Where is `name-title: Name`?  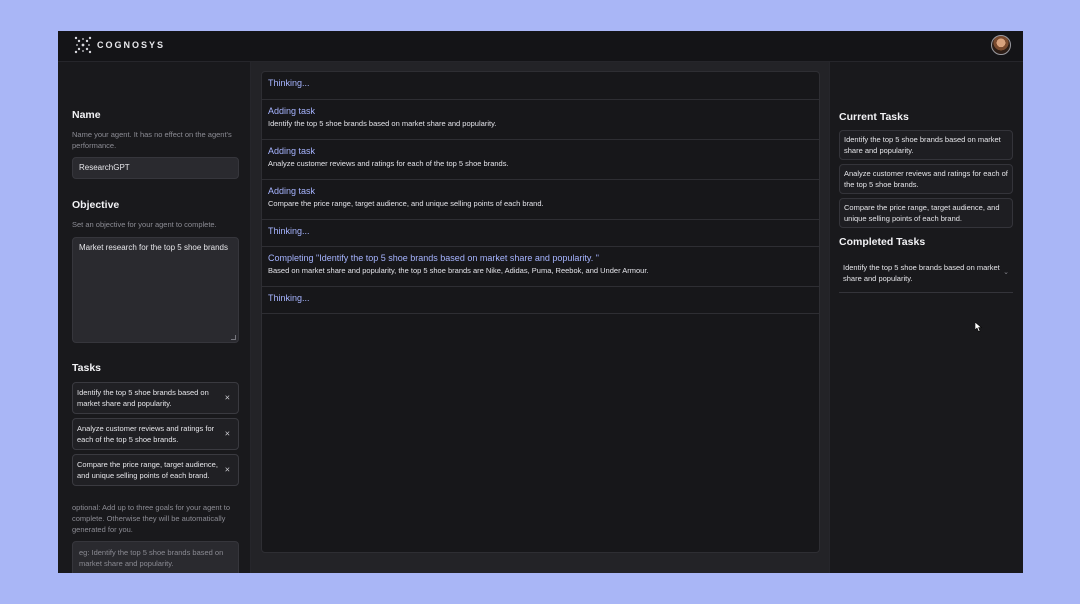
name-title: Name is located at coordinates (86, 115).